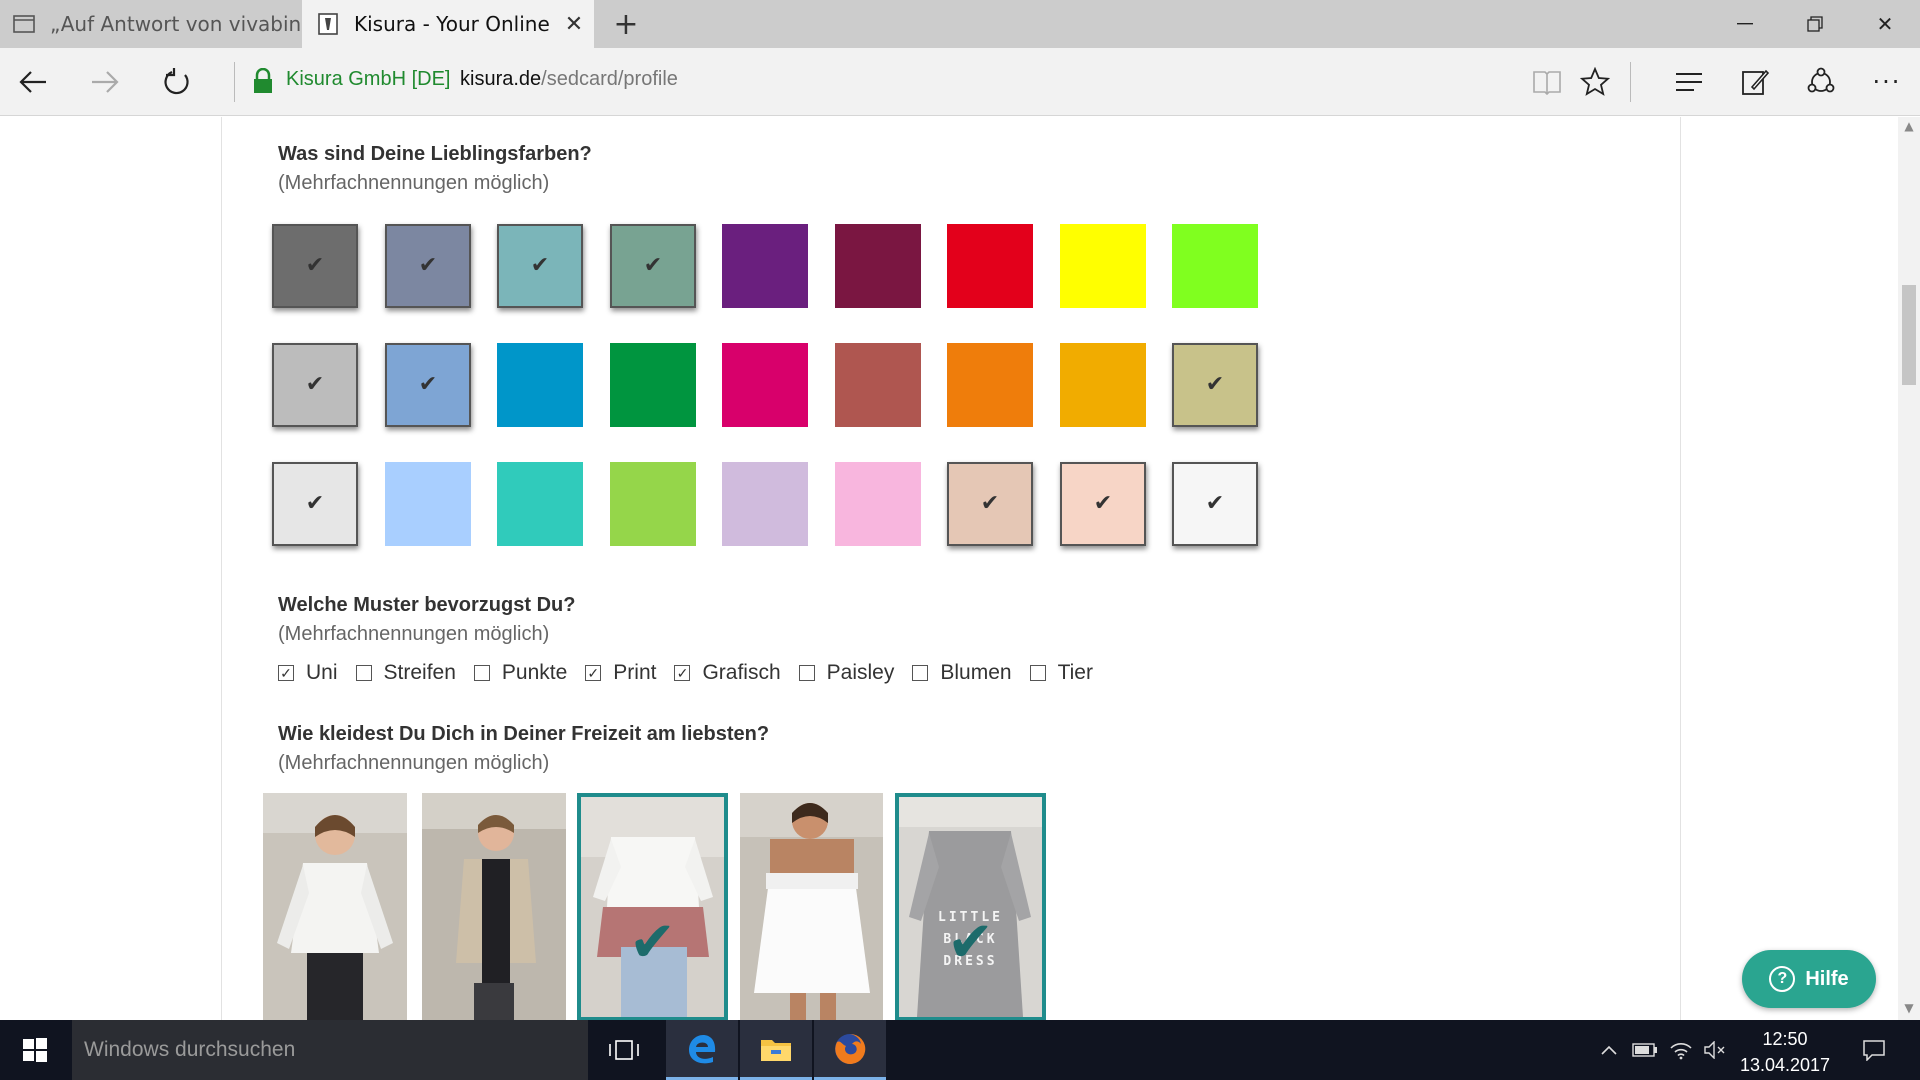  What do you see at coordinates (35, 1050) in the screenshot?
I see `windows-start-icon` at bounding box center [35, 1050].